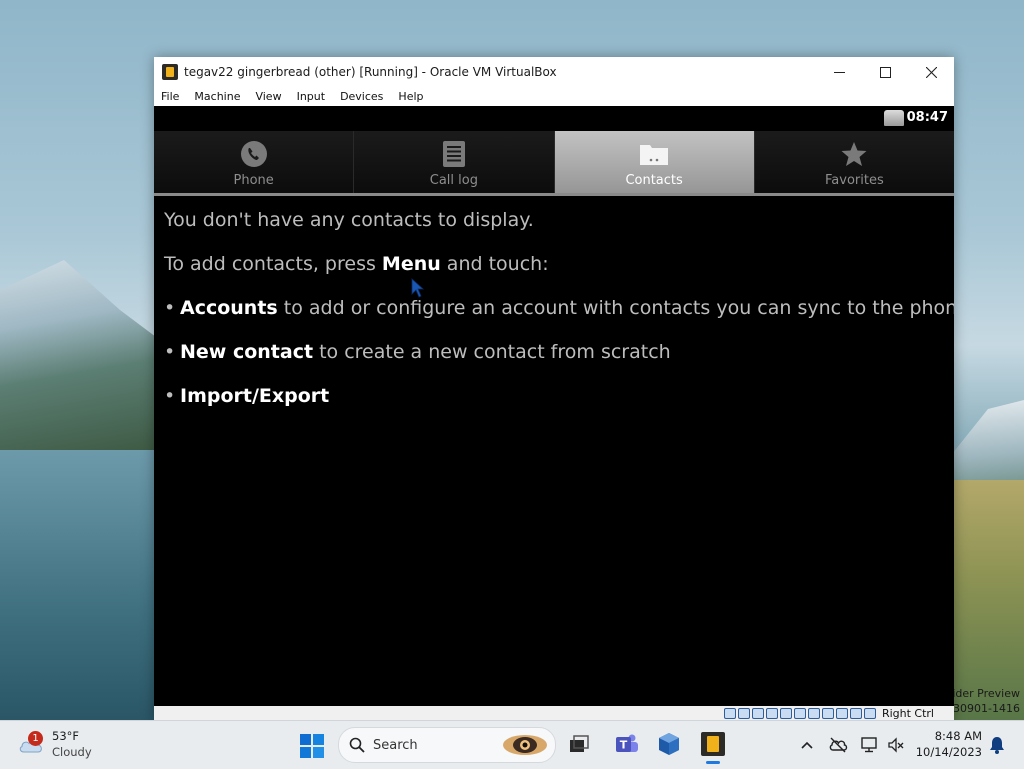 The height and width of the screenshot is (769, 1024). I want to click on bullet-accounts-bold: Accounts, so click(229, 308).